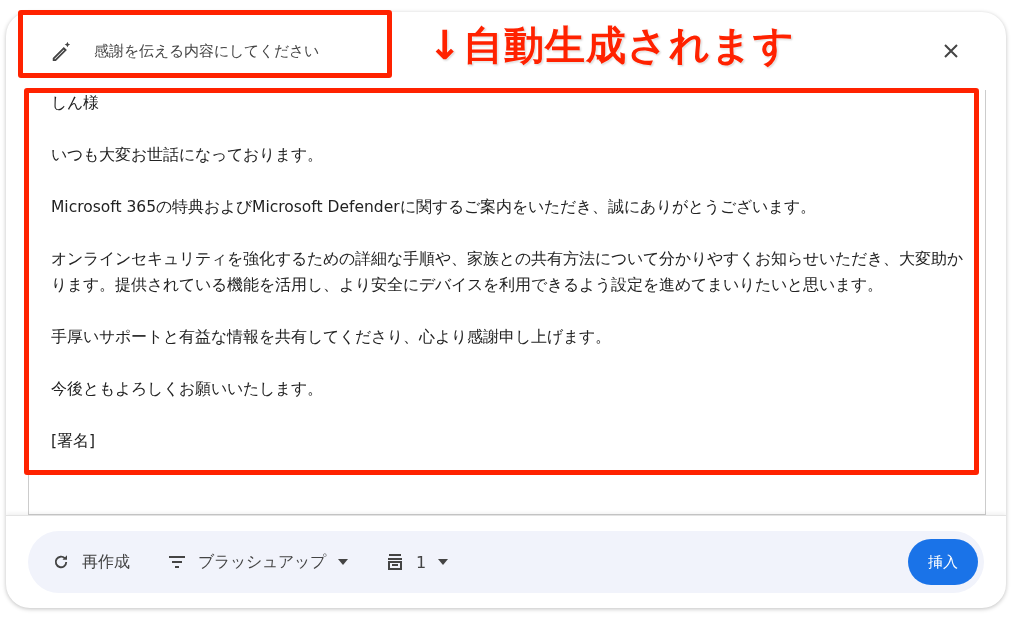 The image size is (1024, 624). I want to click on draft-paragraph: 今後ともよろしくお願いいたします。, so click(187, 389).